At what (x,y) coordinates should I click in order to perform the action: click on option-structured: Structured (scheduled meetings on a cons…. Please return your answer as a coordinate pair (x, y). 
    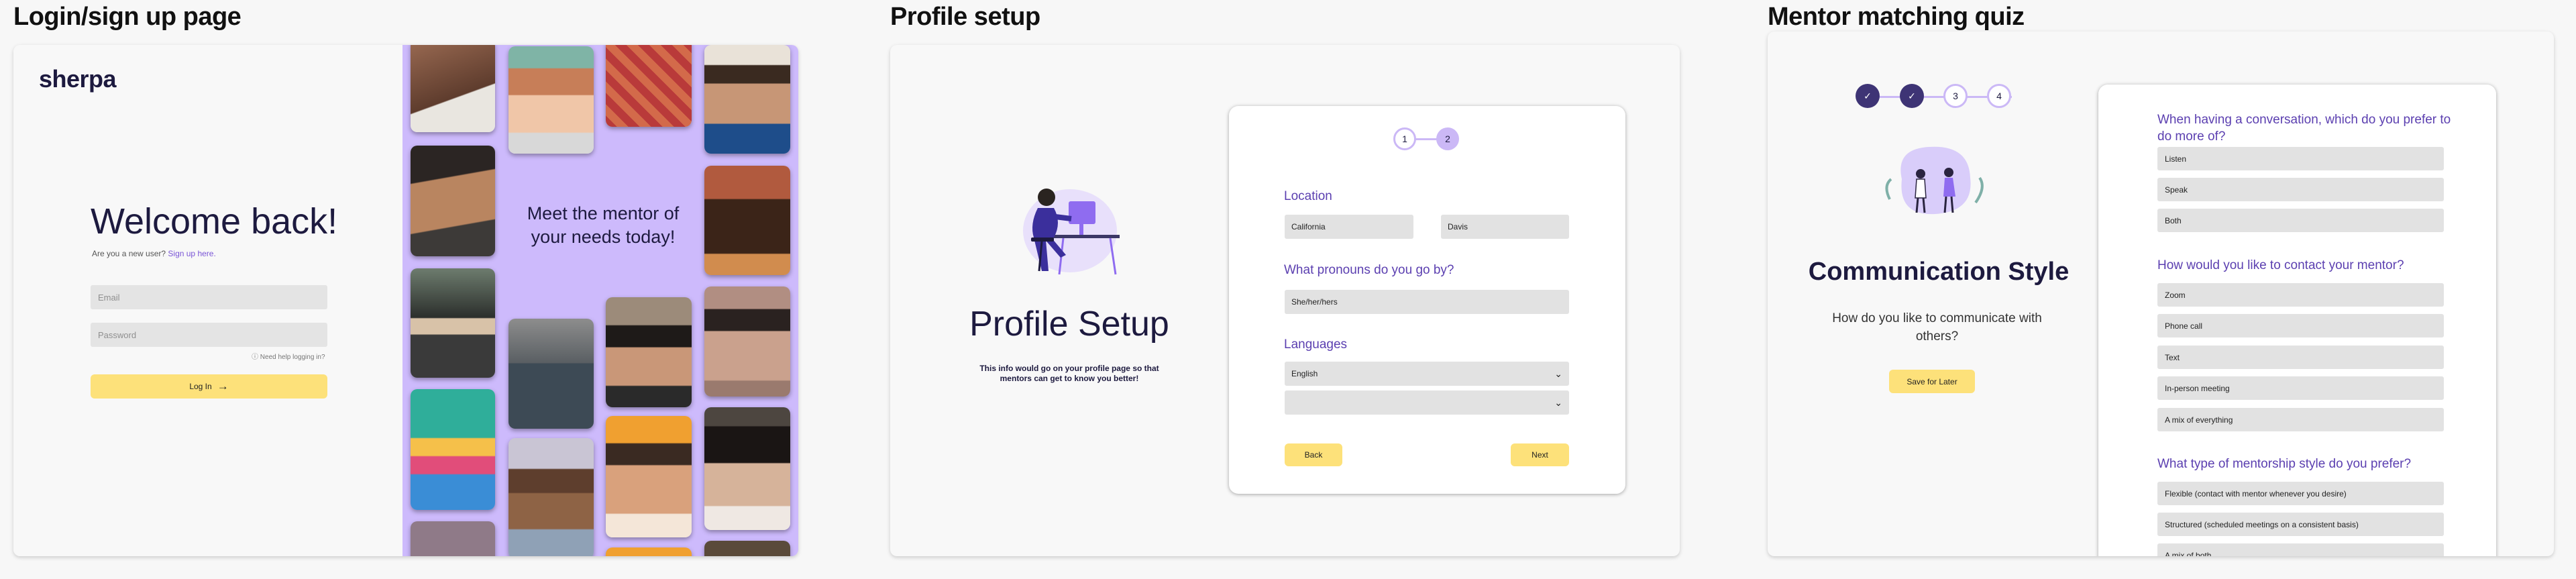
    Looking at the image, I should click on (2300, 524).